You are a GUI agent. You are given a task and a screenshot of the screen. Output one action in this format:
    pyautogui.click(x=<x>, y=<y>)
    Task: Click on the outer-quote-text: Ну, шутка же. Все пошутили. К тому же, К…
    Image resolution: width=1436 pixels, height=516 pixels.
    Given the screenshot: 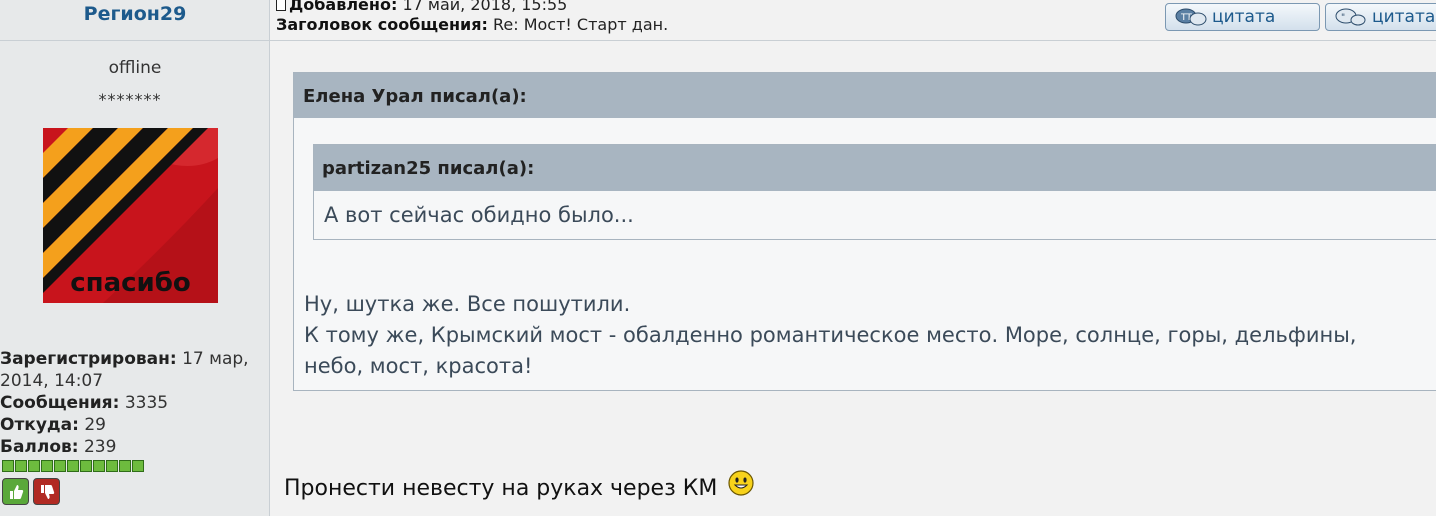 What is the action you would take?
    pyautogui.click(x=870, y=335)
    